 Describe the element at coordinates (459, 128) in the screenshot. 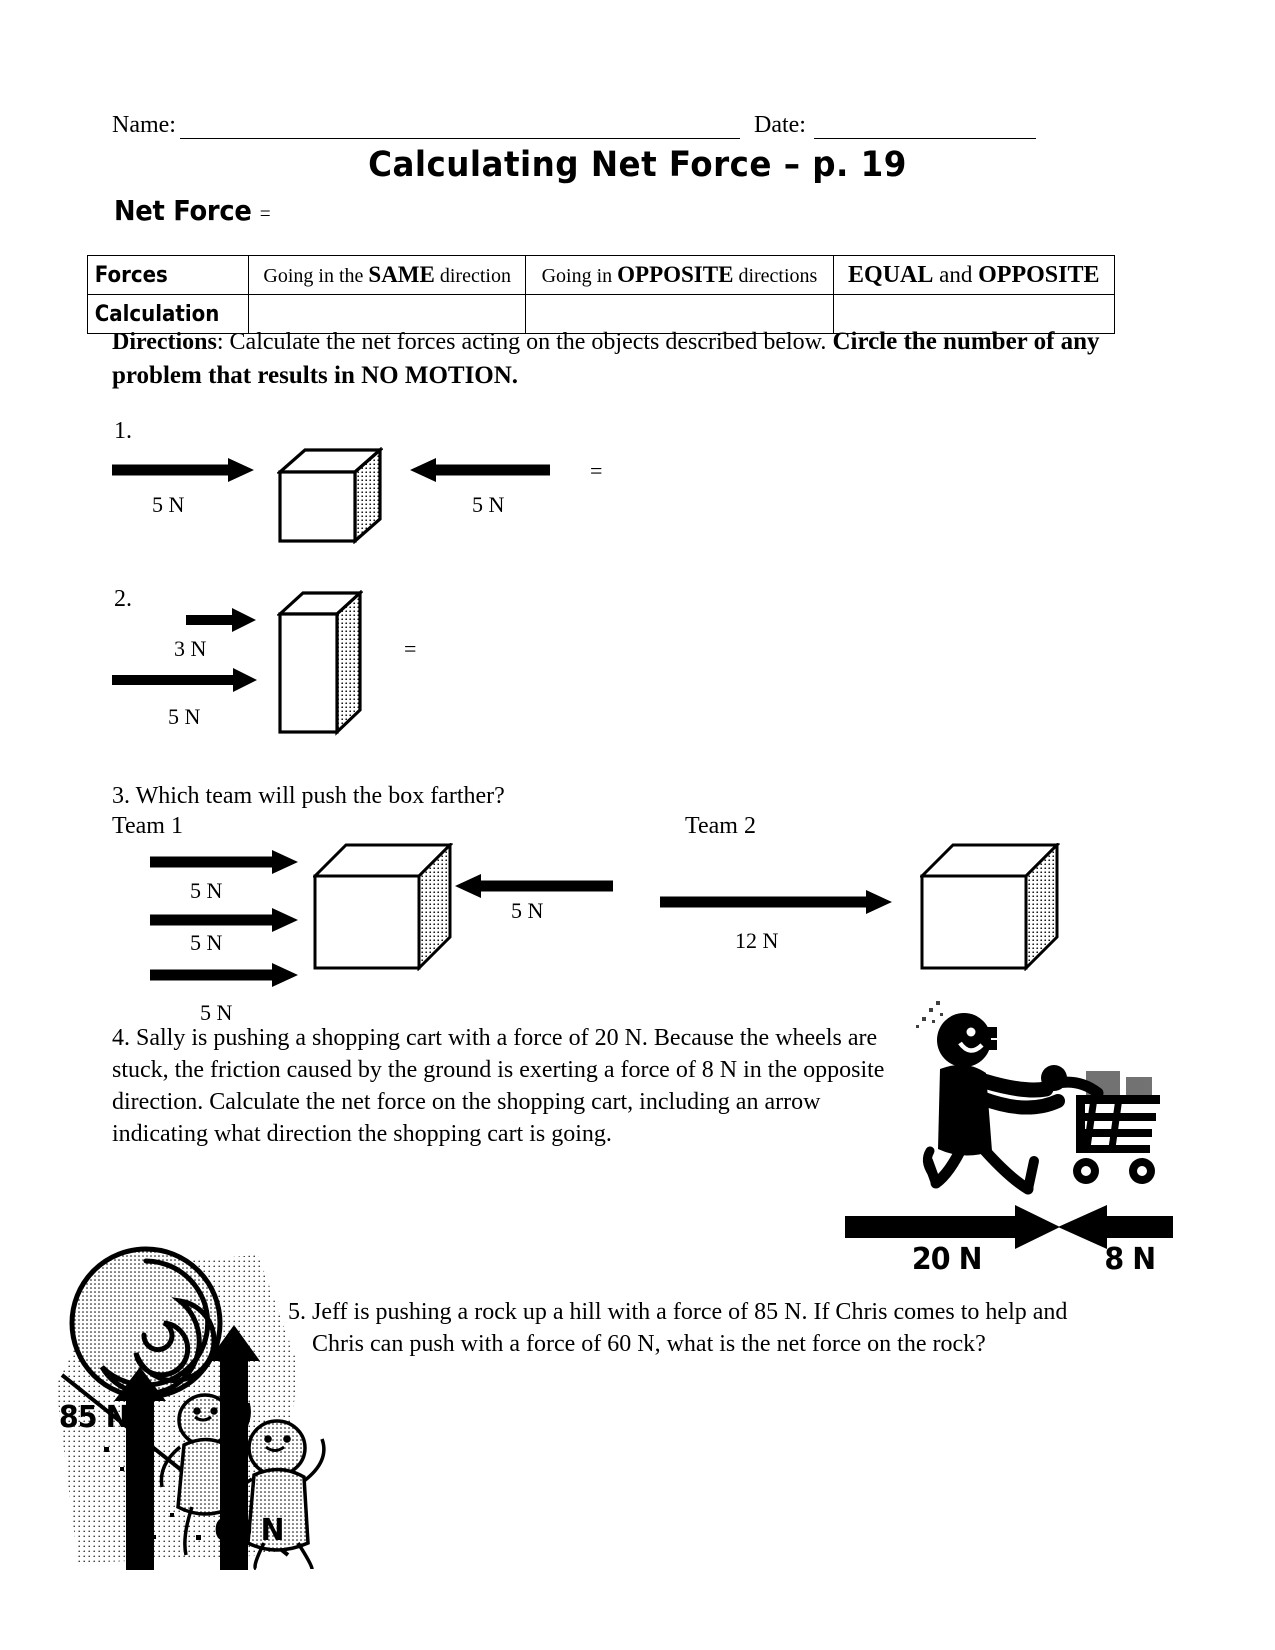

I see `name-blank` at that location.